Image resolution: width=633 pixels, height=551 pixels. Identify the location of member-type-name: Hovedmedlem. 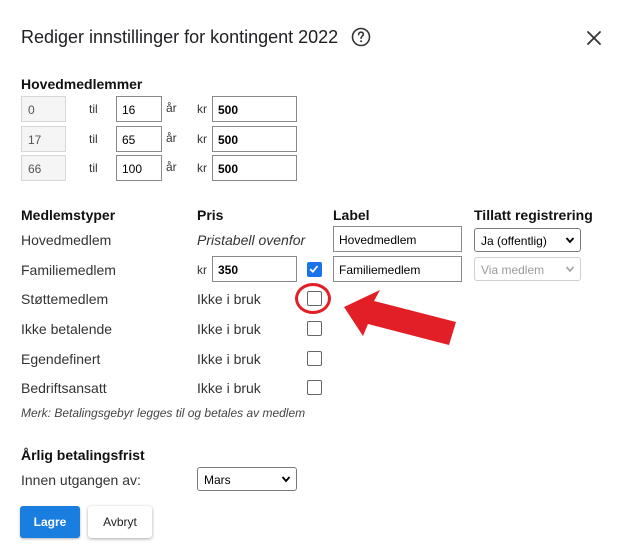
(66, 240).